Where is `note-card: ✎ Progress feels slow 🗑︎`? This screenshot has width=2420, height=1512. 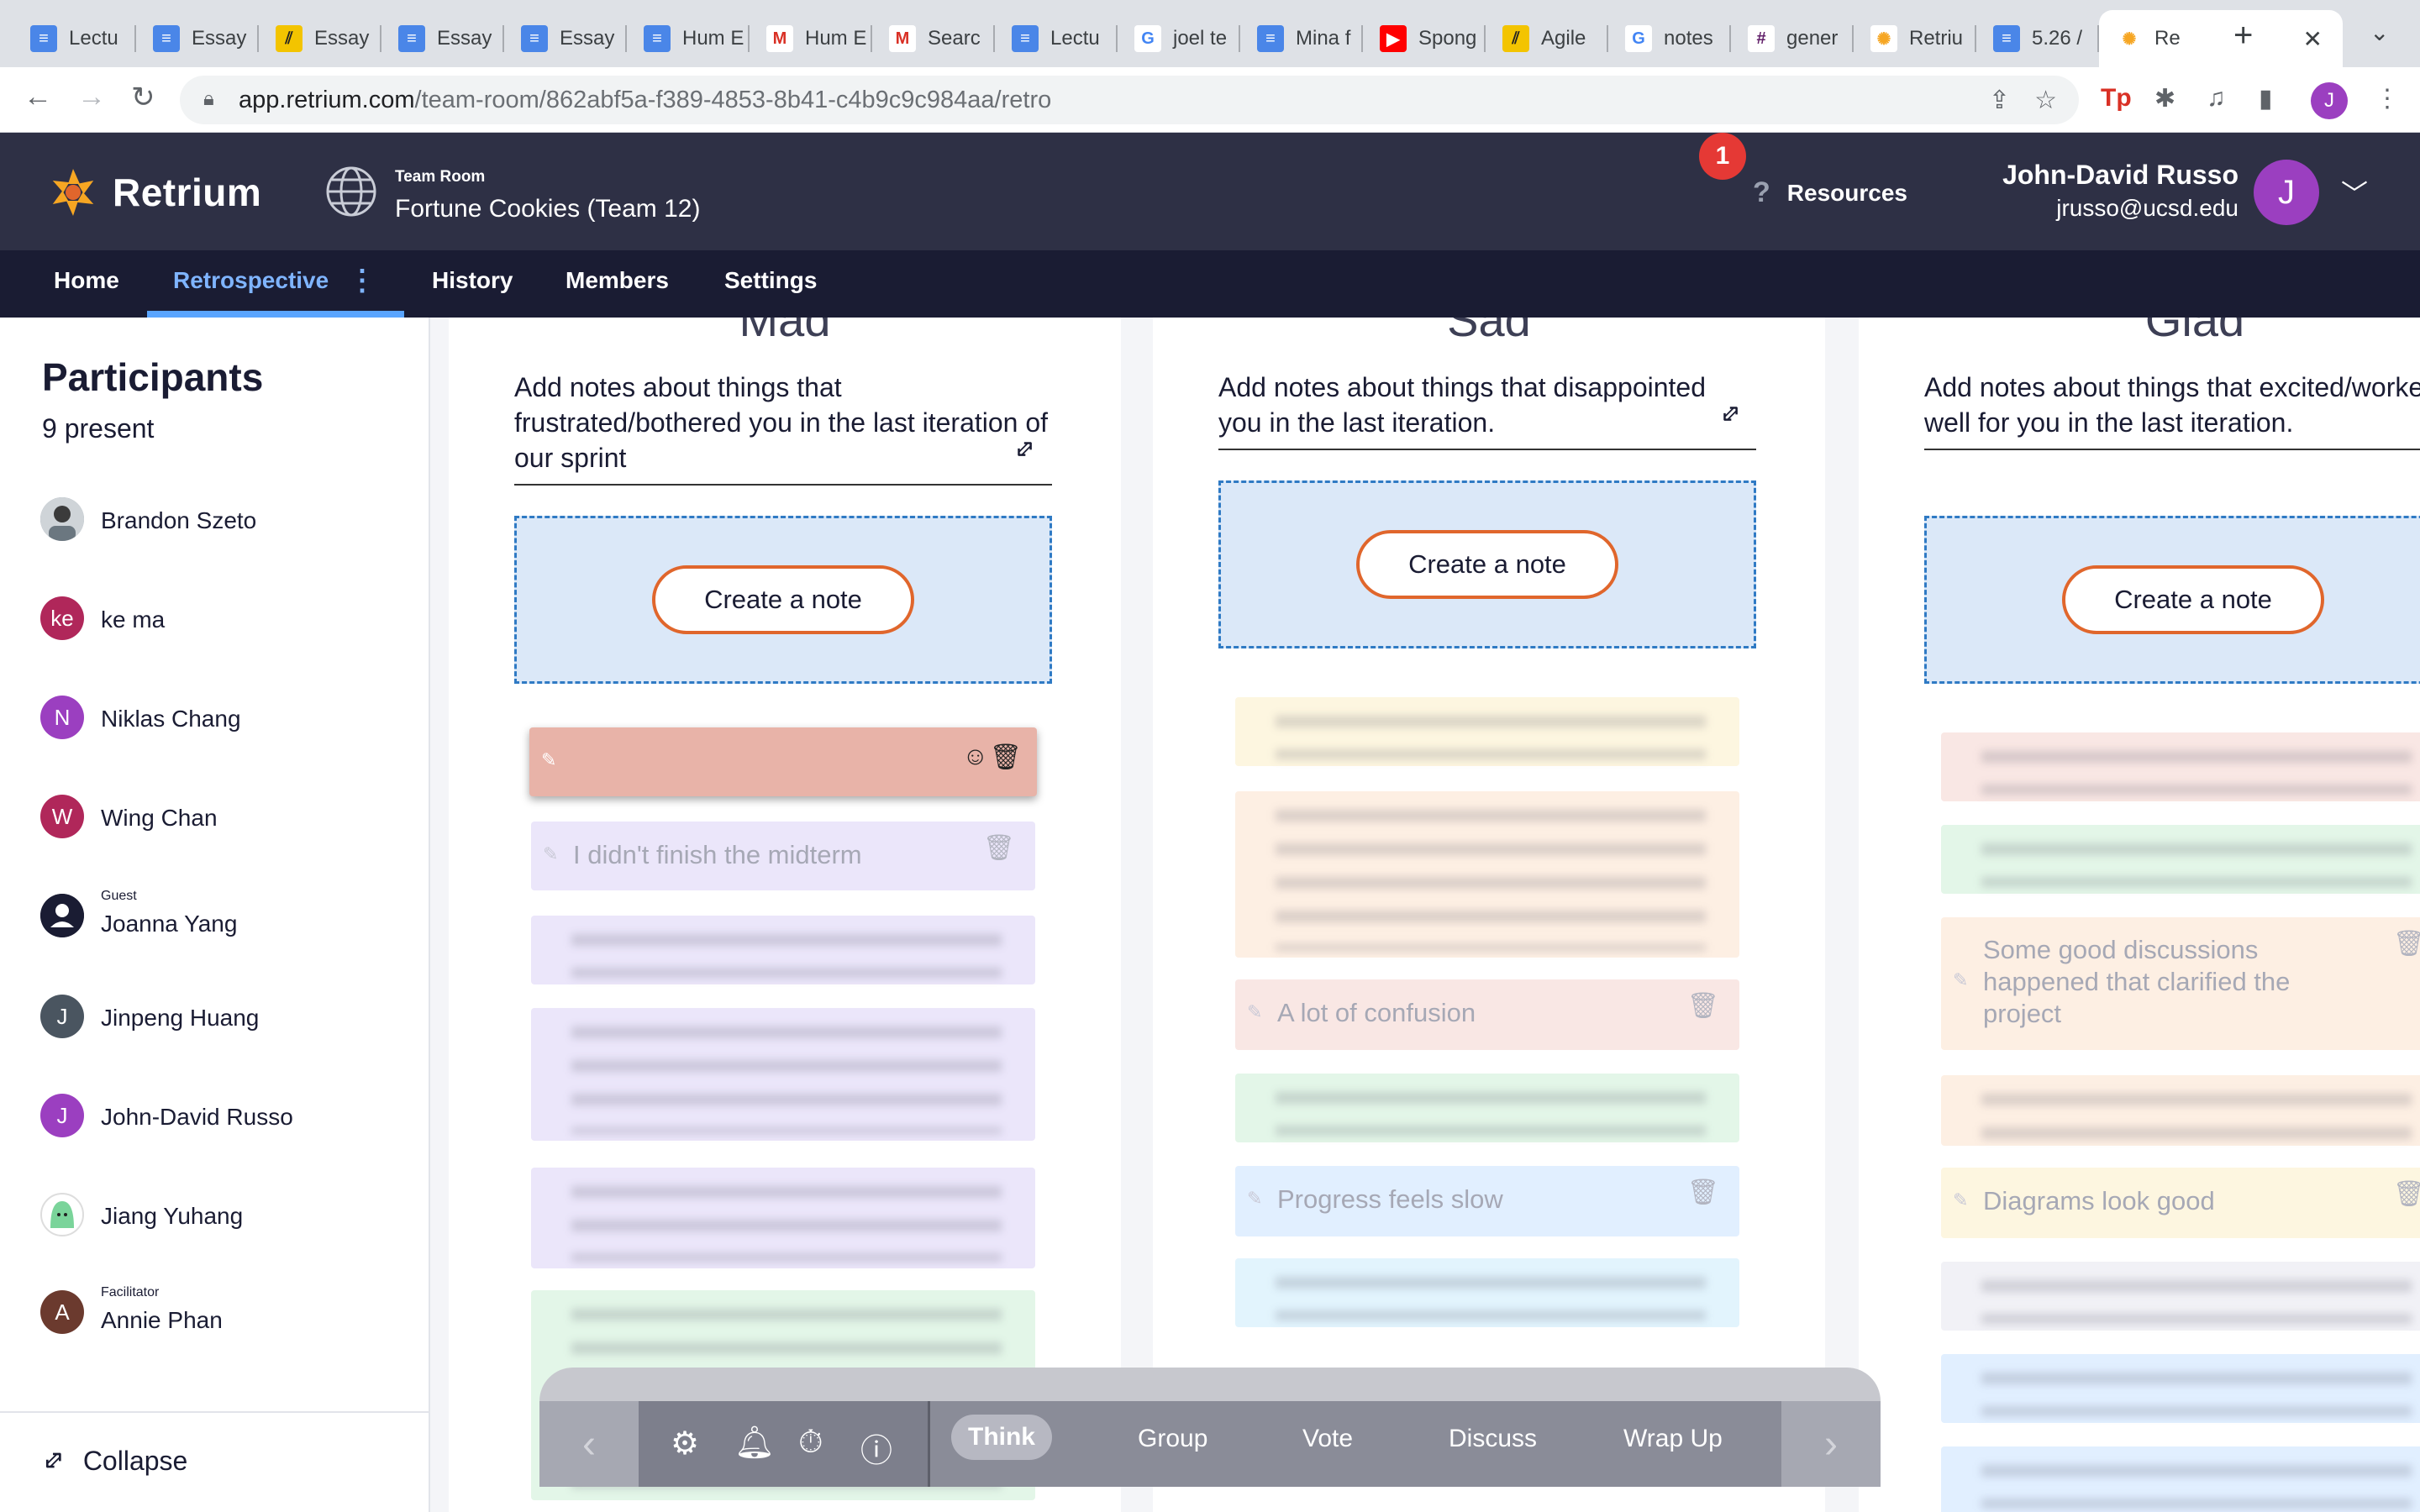
note-card: ✎ Progress feels slow 🗑︎ is located at coordinates (1487, 1201).